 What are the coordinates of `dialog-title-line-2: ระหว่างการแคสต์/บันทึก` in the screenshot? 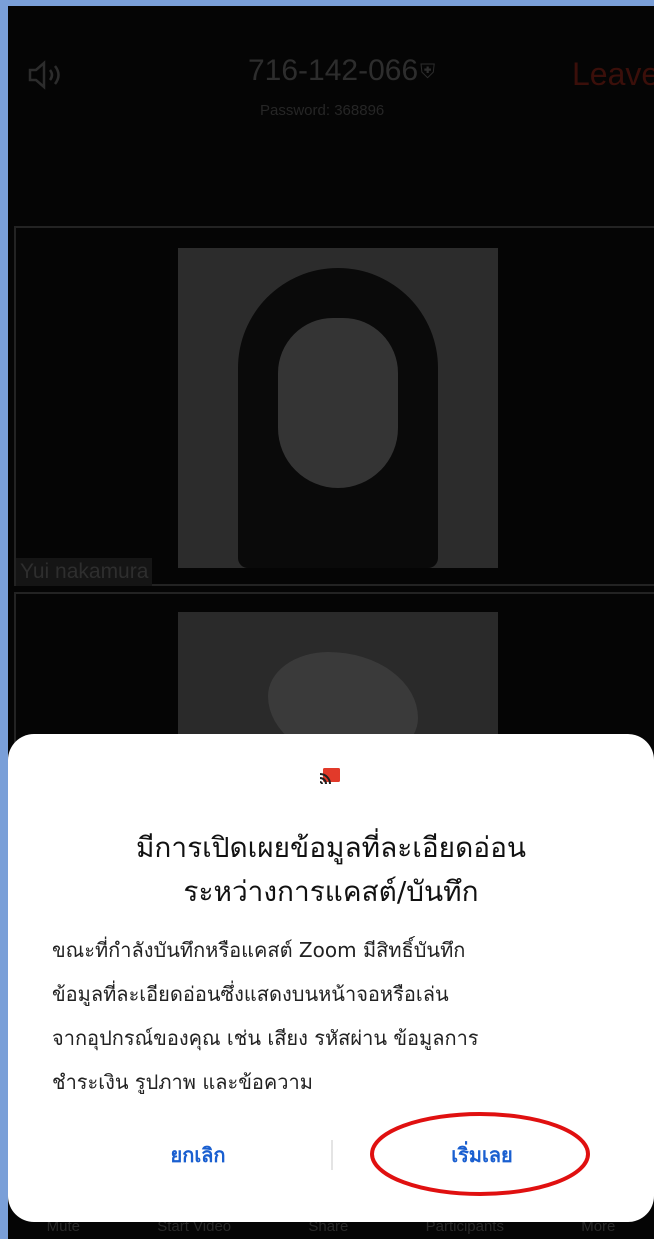 It's located at (331, 891).